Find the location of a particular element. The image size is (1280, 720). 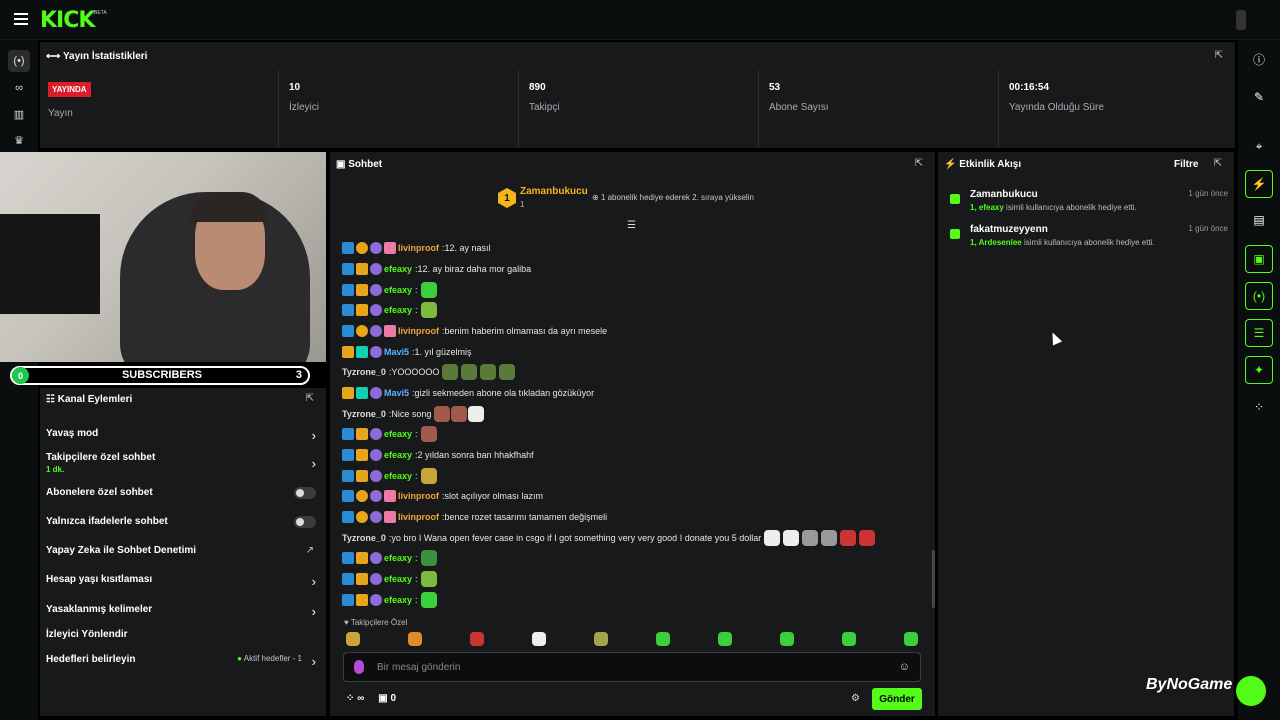

emotes-only-row: Yalnızca ifadelerle sohbet is located at coordinates (184, 522).